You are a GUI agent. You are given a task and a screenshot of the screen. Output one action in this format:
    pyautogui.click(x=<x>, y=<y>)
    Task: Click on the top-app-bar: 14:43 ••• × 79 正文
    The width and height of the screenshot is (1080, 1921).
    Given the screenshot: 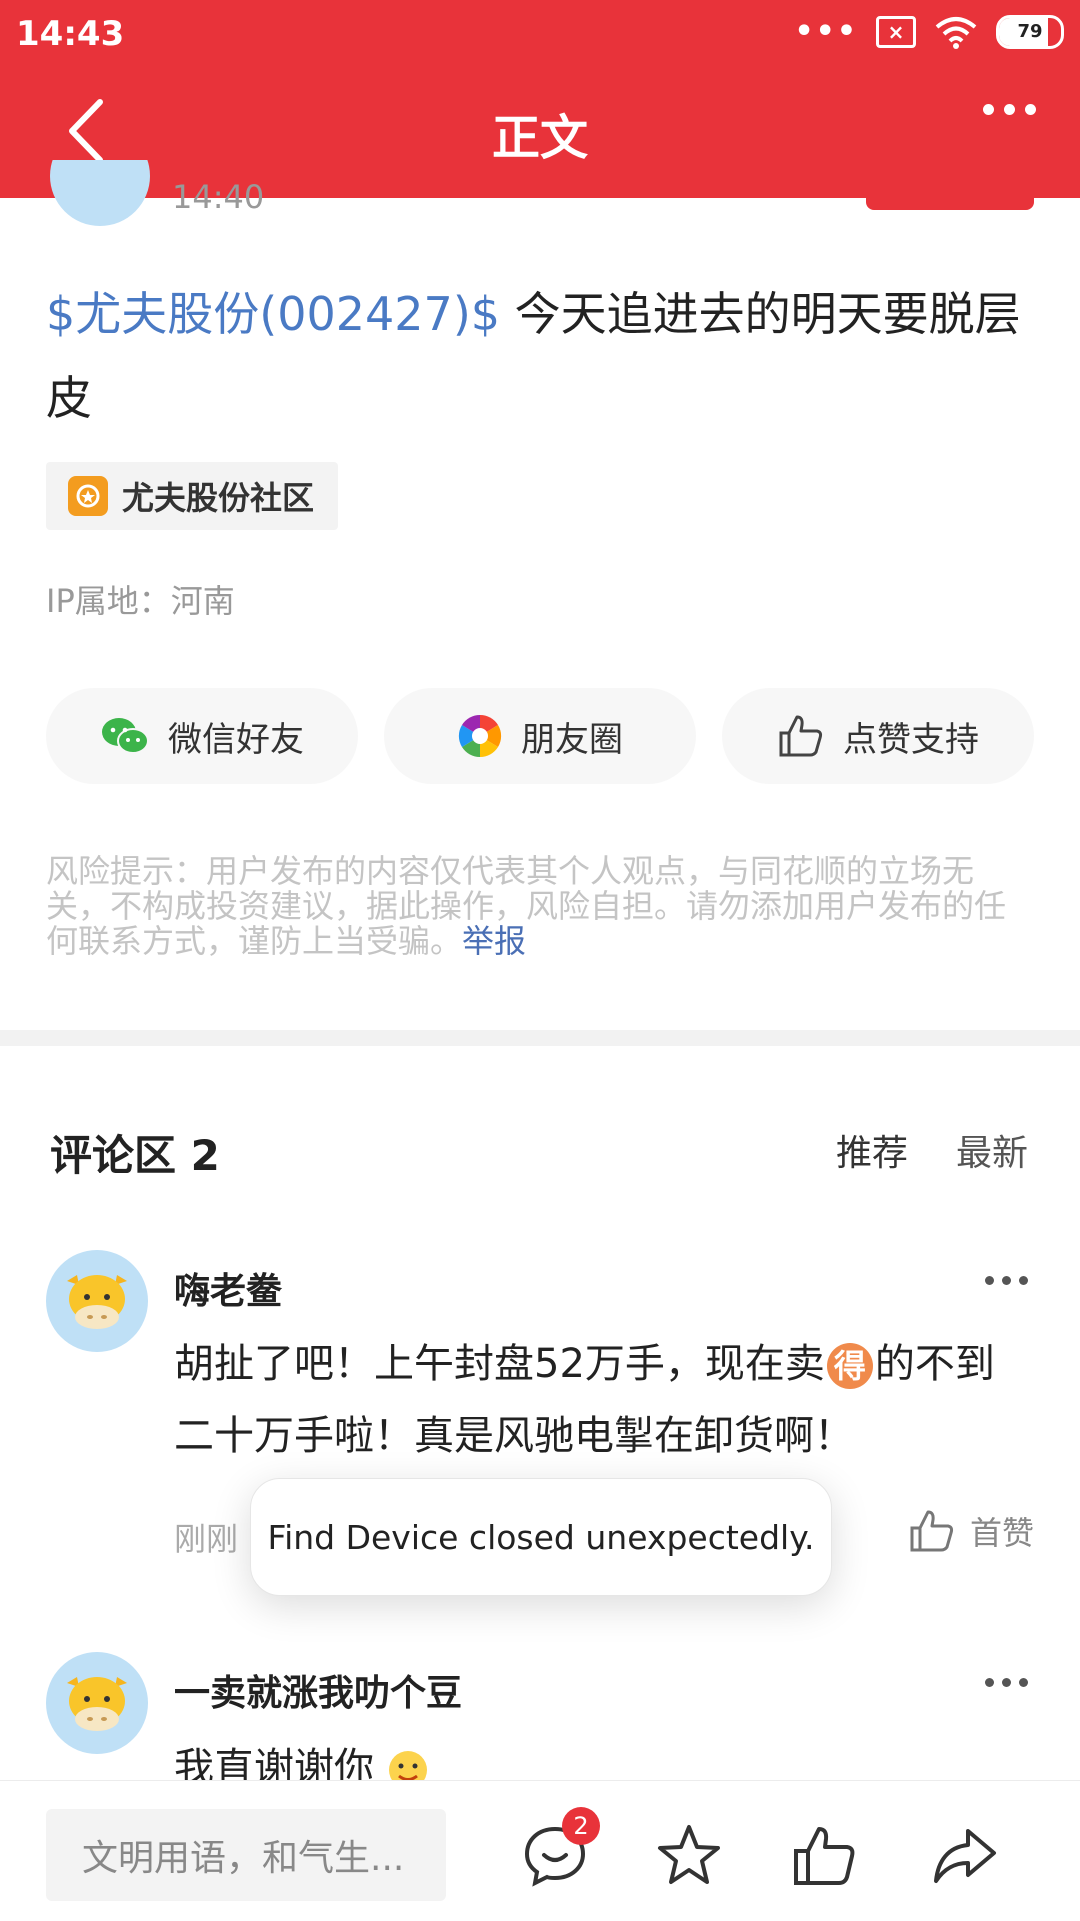 What is the action you would take?
    pyautogui.click(x=540, y=99)
    